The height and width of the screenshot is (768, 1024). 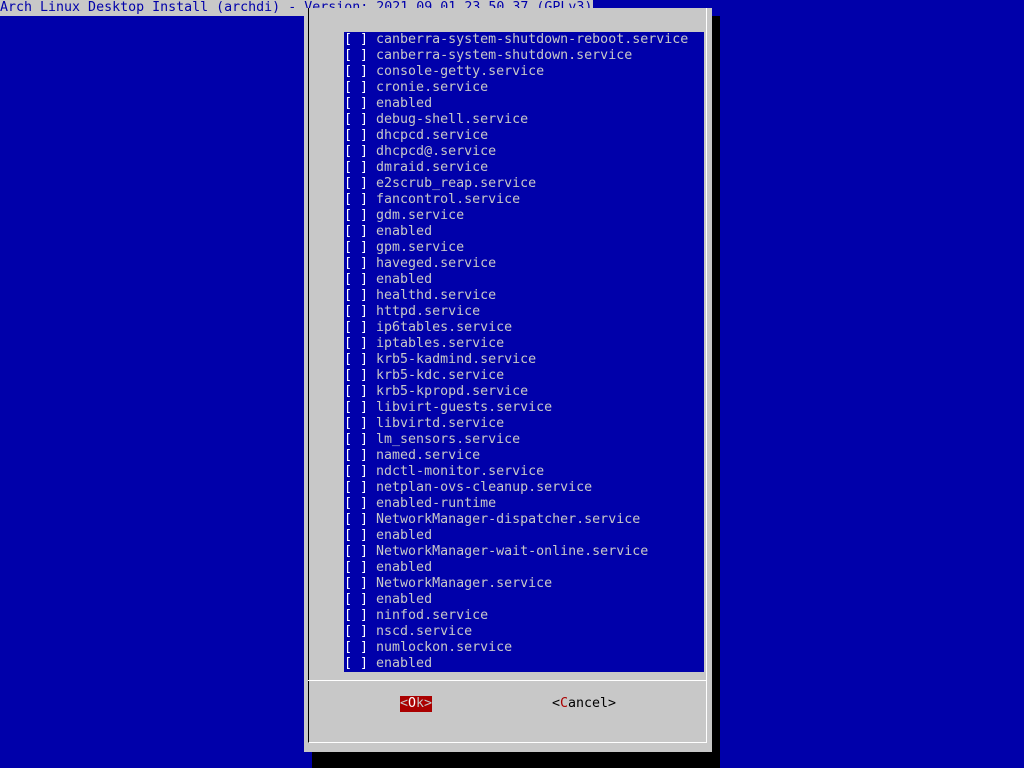 I want to click on checklist-item: [ ] ninfod.service, so click(x=524, y=616).